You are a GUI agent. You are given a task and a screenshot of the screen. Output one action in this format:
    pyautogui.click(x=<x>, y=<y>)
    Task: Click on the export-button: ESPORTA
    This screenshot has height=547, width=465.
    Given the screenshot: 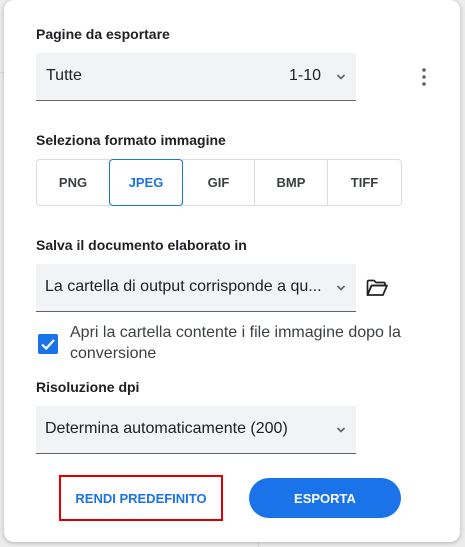 What is the action you would take?
    pyautogui.click(x=325, y=498)
    